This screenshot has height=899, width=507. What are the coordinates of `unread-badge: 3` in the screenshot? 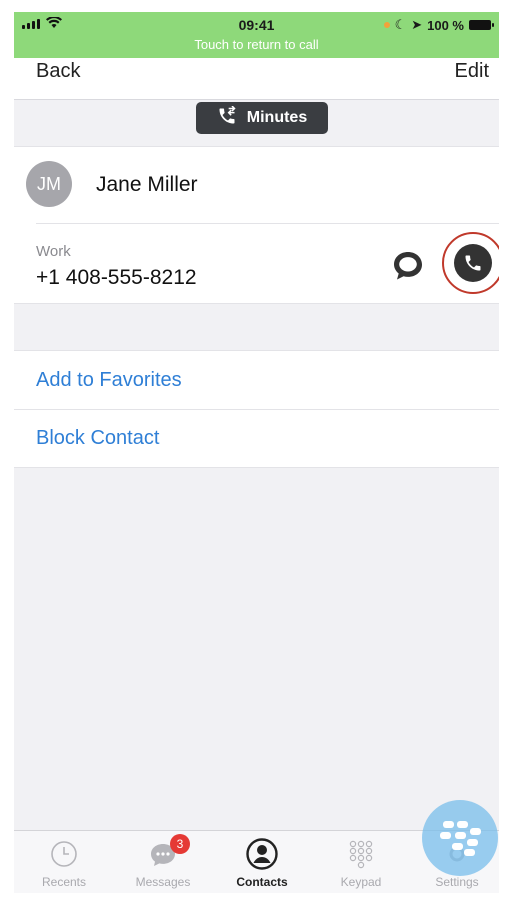 It's located at (180, 844).